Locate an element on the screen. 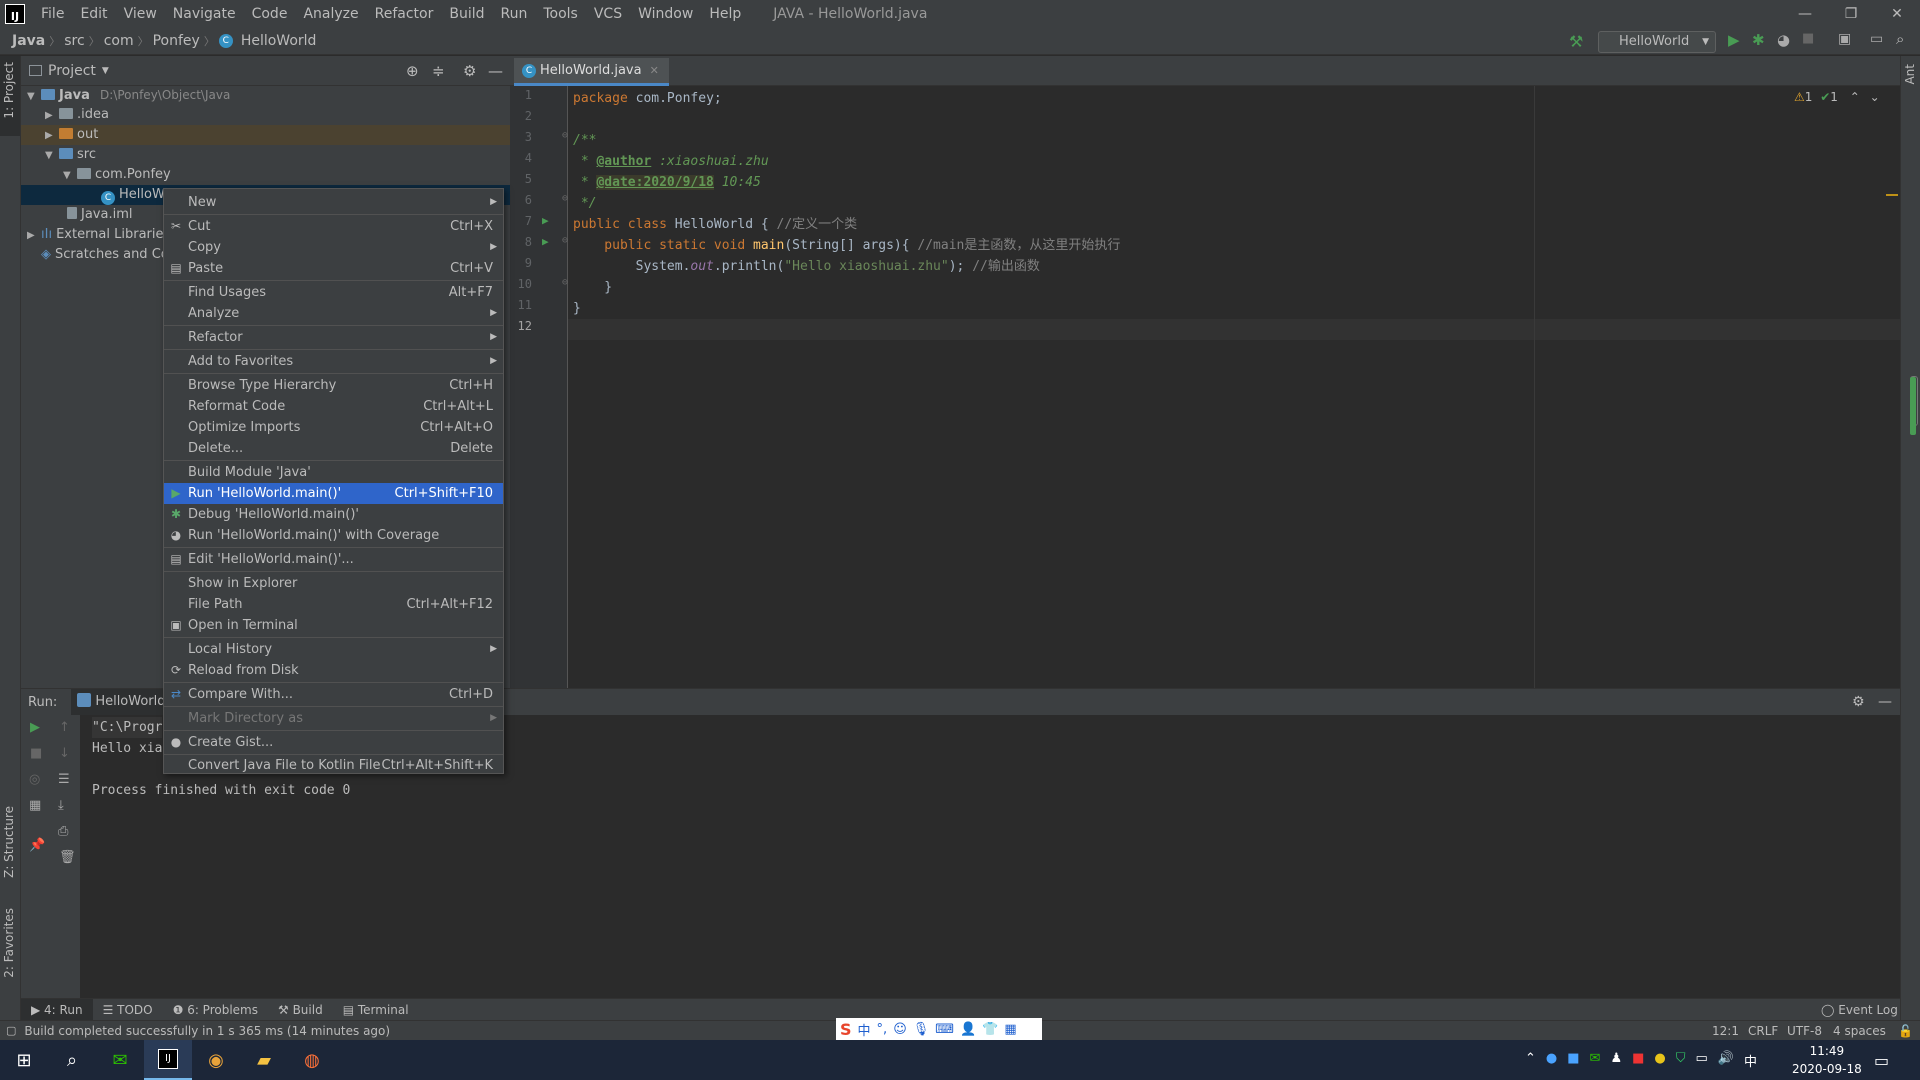 This screenshot has width=1920, height=1080. tray-app-icon: ● is located at coordinates (1551, 1060).